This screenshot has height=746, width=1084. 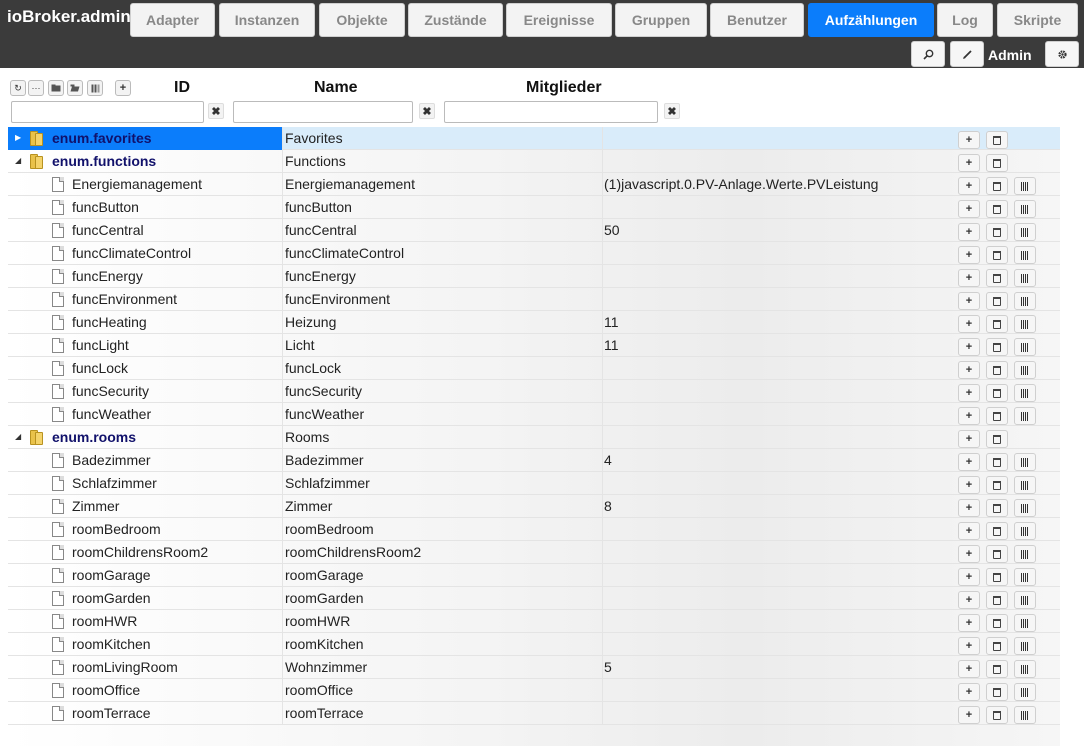 I want to click on id-cell: roomGarden, so click(x=145, y=598).